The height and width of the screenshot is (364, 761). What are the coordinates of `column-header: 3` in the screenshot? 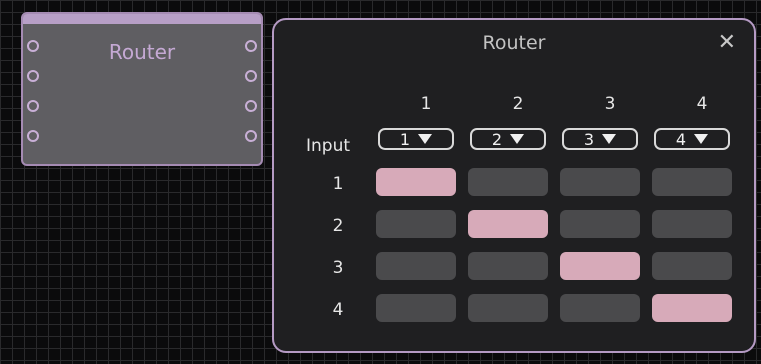 It's located at (610, 104).